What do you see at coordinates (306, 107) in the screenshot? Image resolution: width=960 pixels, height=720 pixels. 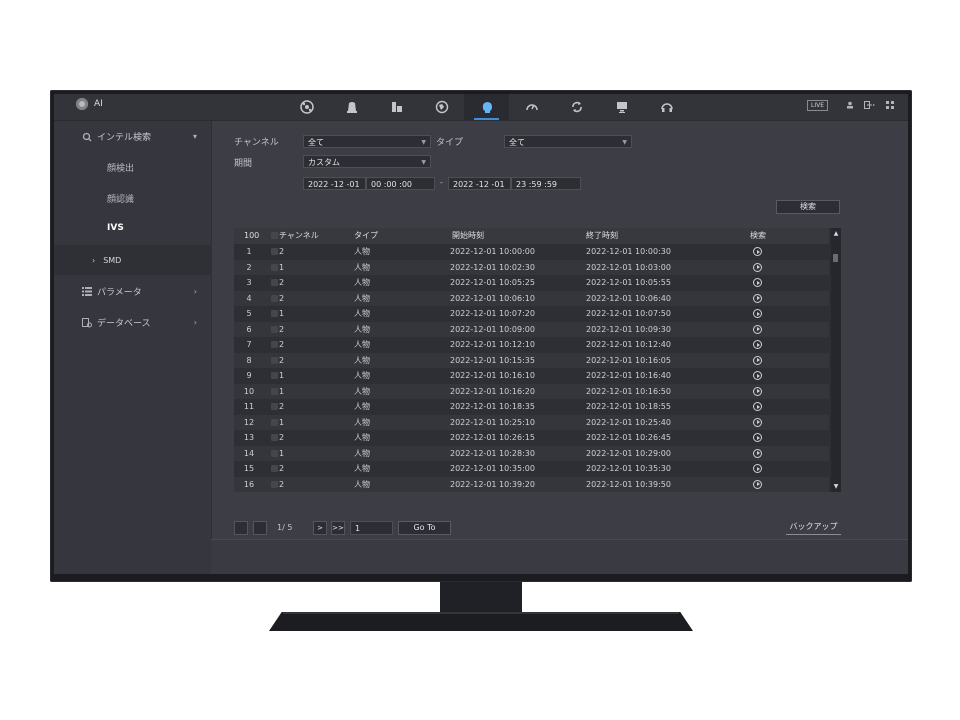 I see `face-icon` at bounding box center [306, 107].